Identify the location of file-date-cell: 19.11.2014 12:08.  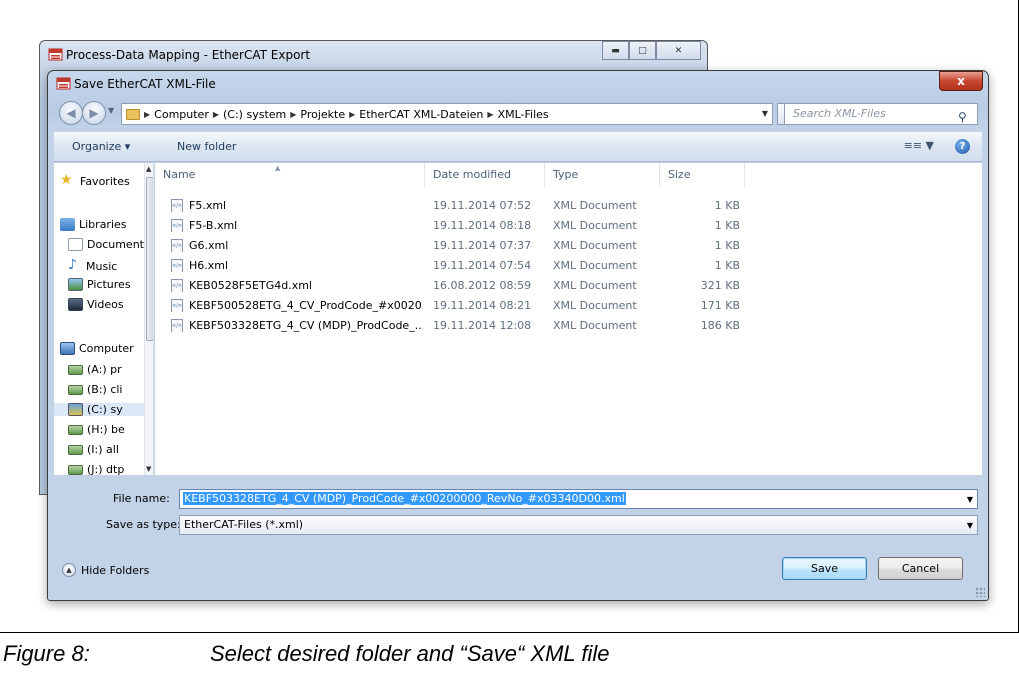
(482, 325).